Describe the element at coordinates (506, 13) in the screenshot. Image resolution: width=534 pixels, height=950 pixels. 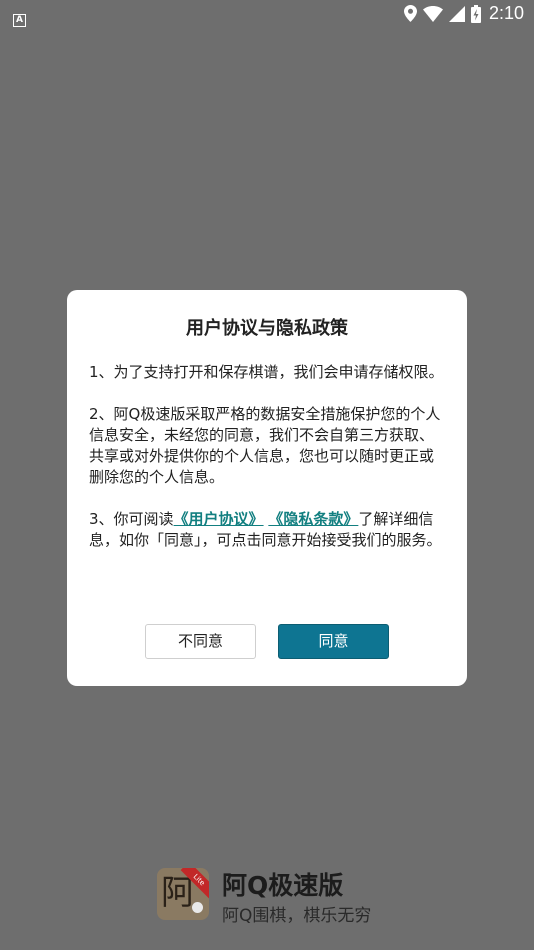
I see `status-time: 2:10` at that location.